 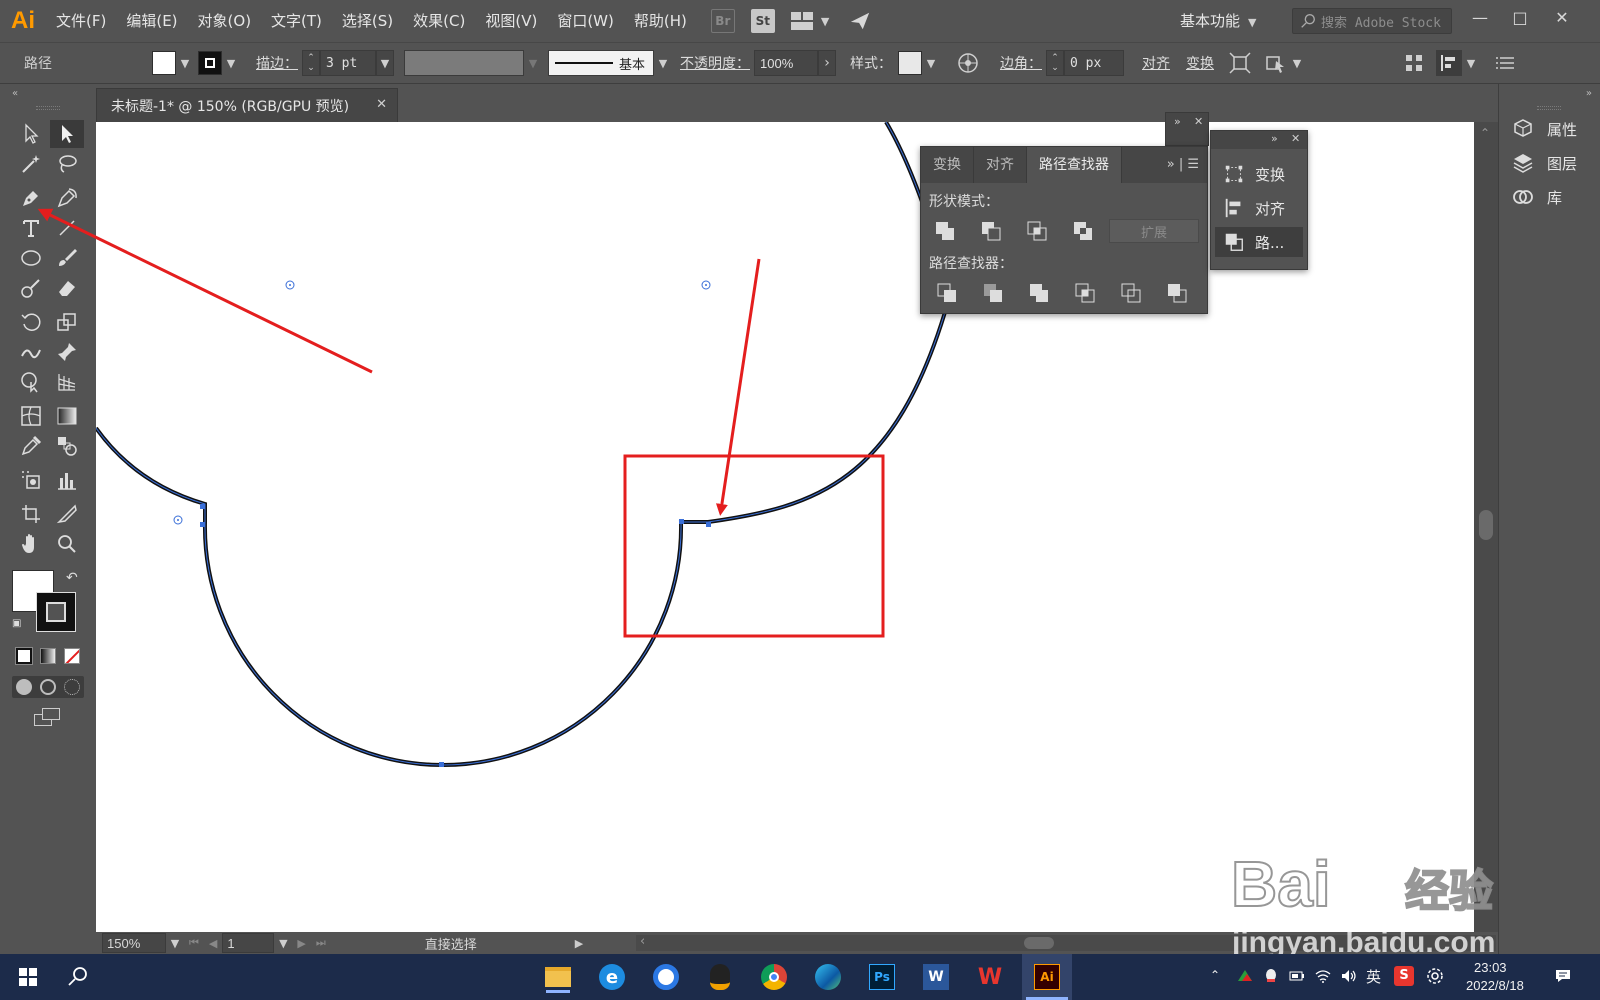 I want to click on isolate-selection-icon, so click(x=1240, y=63).